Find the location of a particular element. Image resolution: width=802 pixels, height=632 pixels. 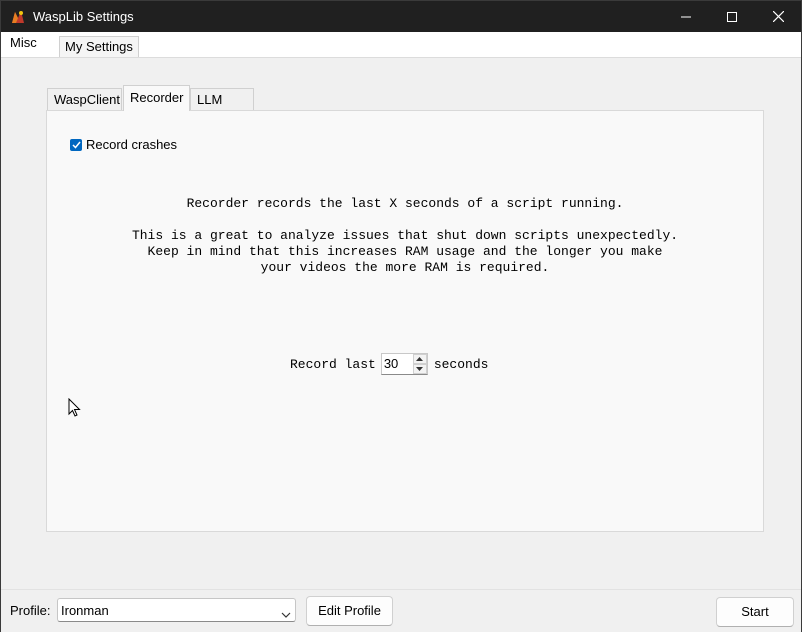

tab-recorder: Recorder is located at coordinates (156, 98).